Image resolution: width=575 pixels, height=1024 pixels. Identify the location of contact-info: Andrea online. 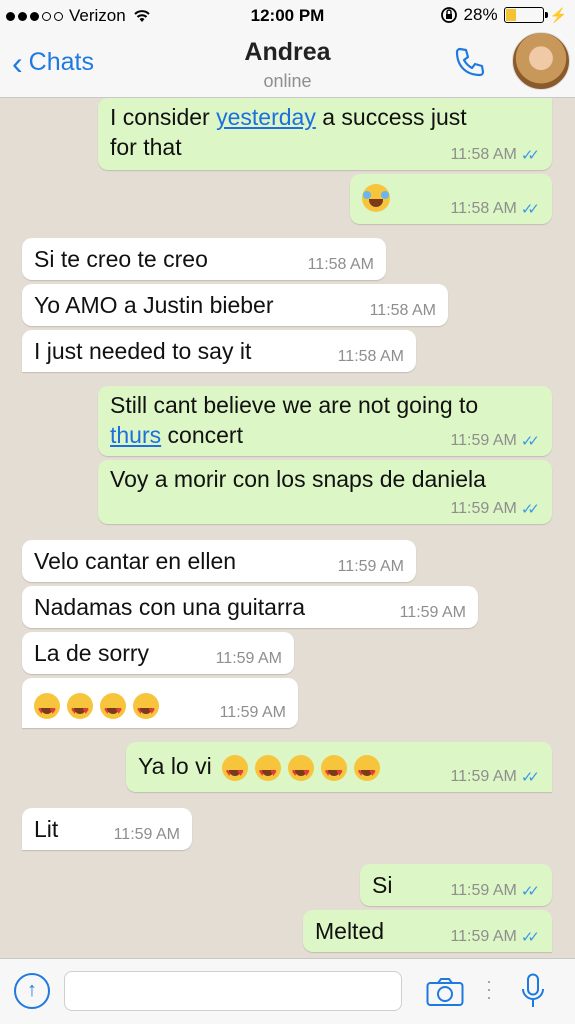
(287, 65).